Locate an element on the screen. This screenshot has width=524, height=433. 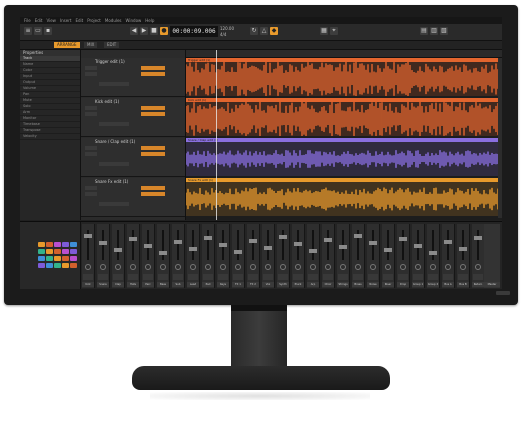
mixer-channel-strip: FX 1 is located at coordinates (238, 256).